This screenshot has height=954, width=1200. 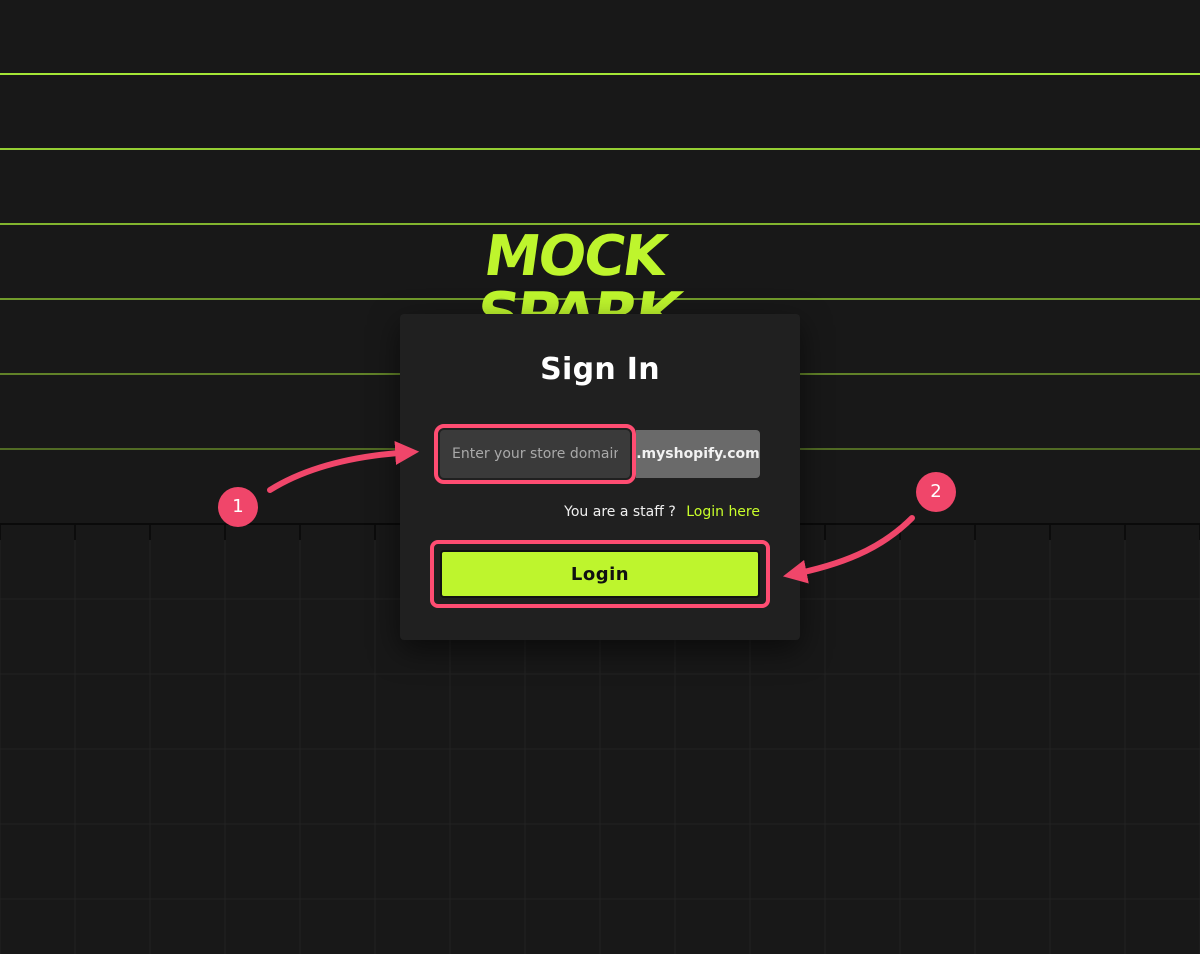 I want to click on step-2-badge: 2, so click(x=936, y=492).